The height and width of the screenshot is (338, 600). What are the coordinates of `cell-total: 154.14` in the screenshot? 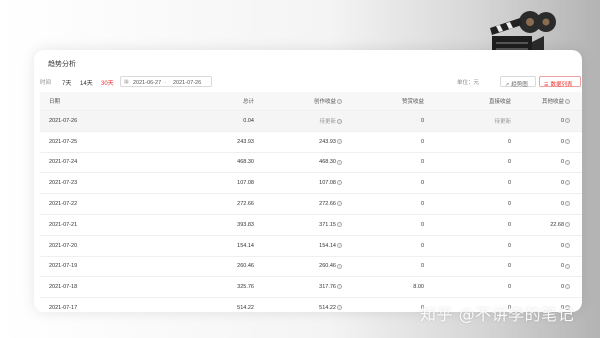 It's located at (245, 245).